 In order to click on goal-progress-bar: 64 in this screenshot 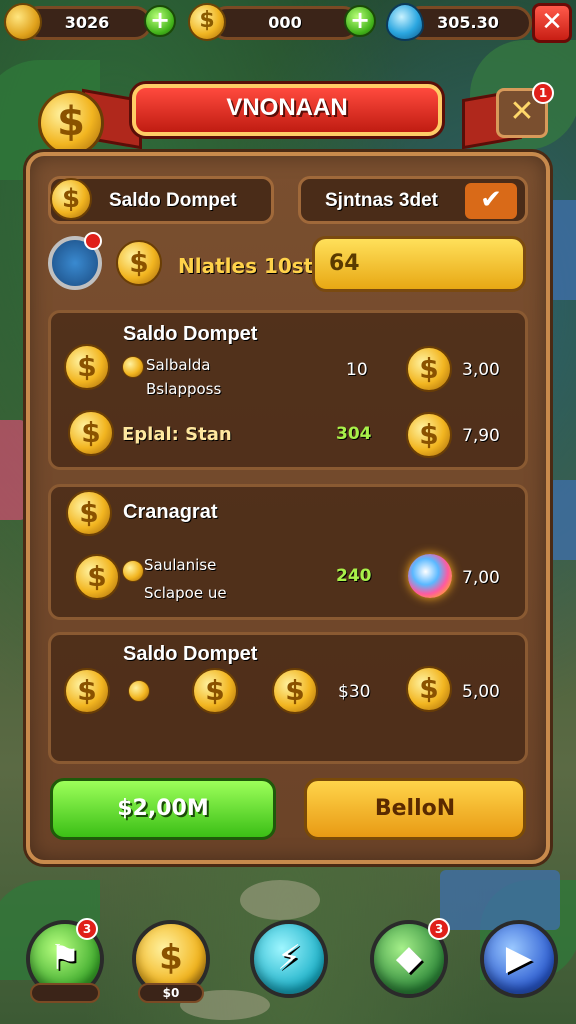, I will do `click(419, 264)`.